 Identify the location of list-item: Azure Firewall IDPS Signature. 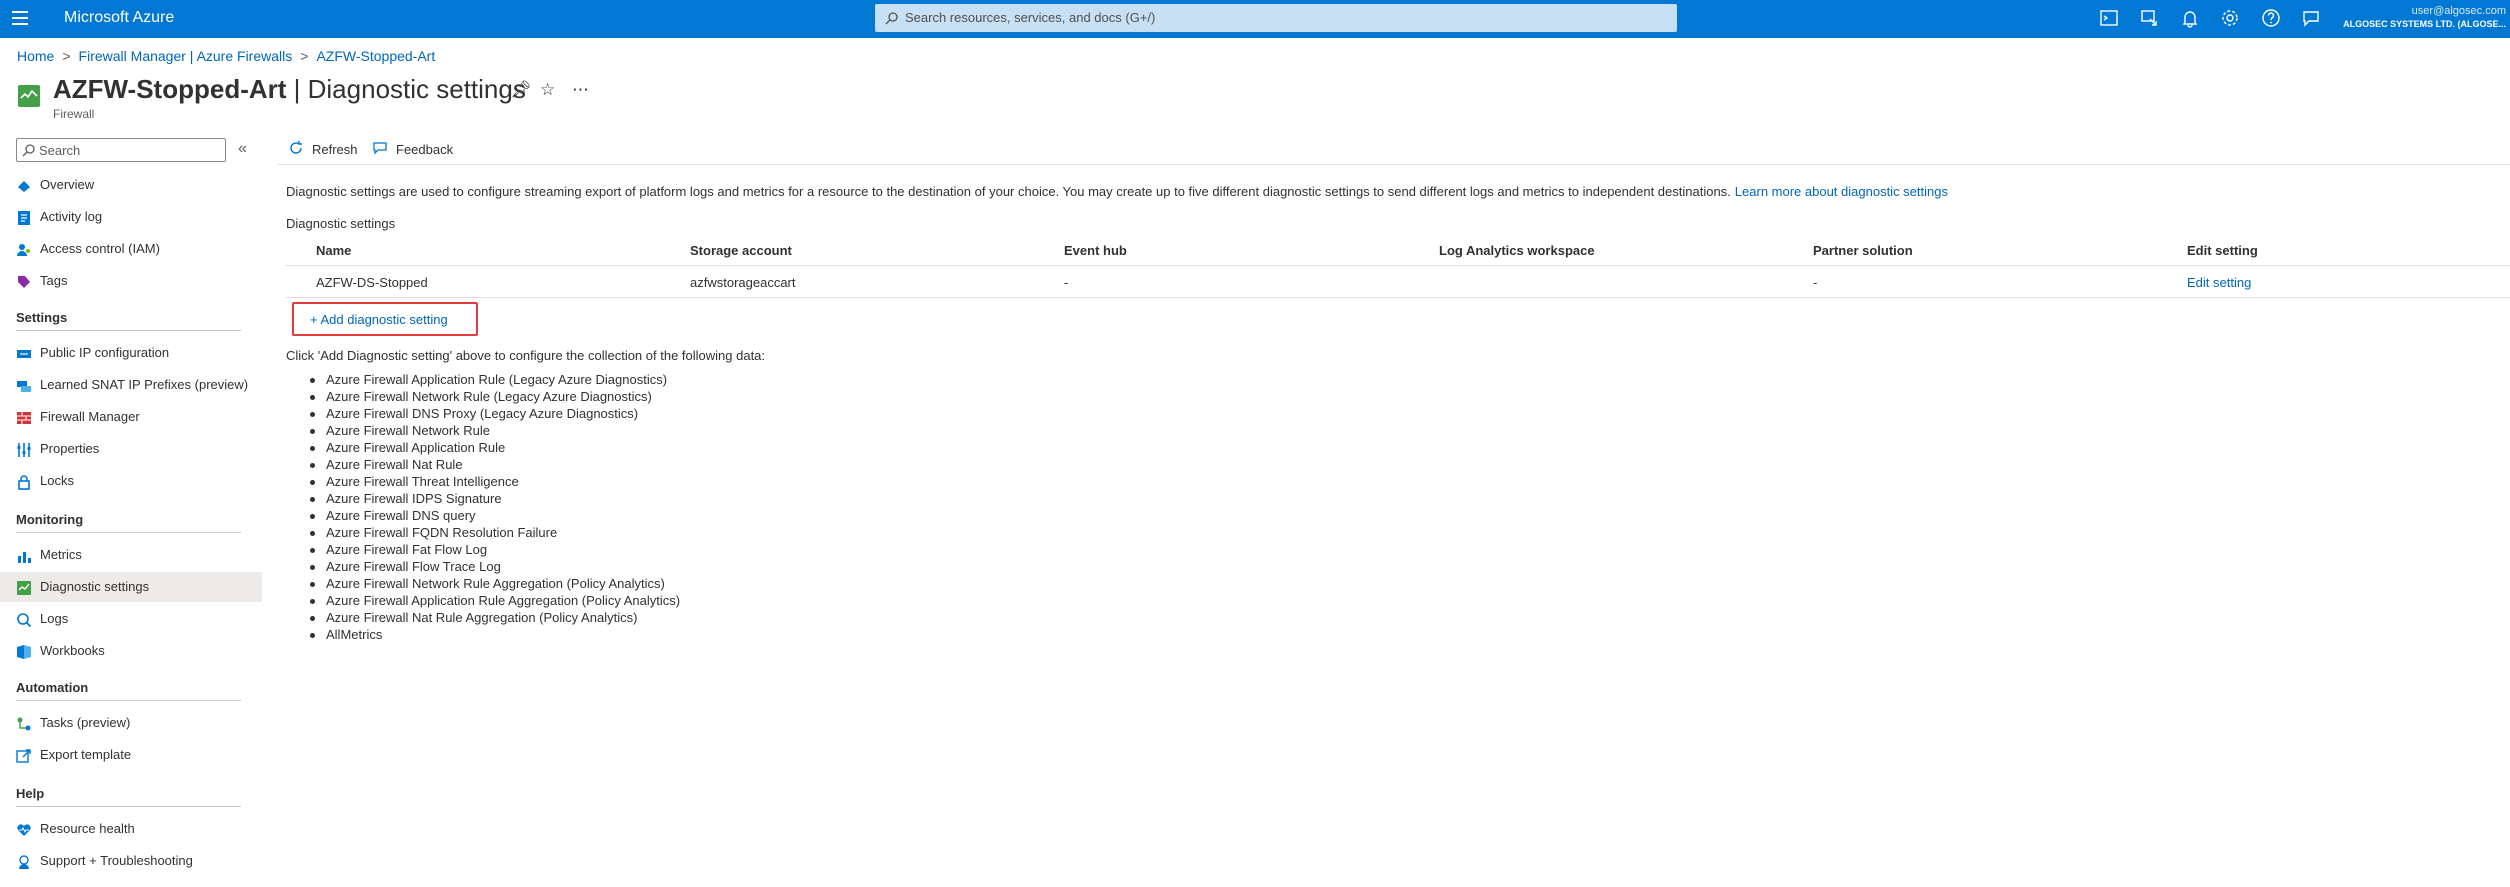
(493, 499).